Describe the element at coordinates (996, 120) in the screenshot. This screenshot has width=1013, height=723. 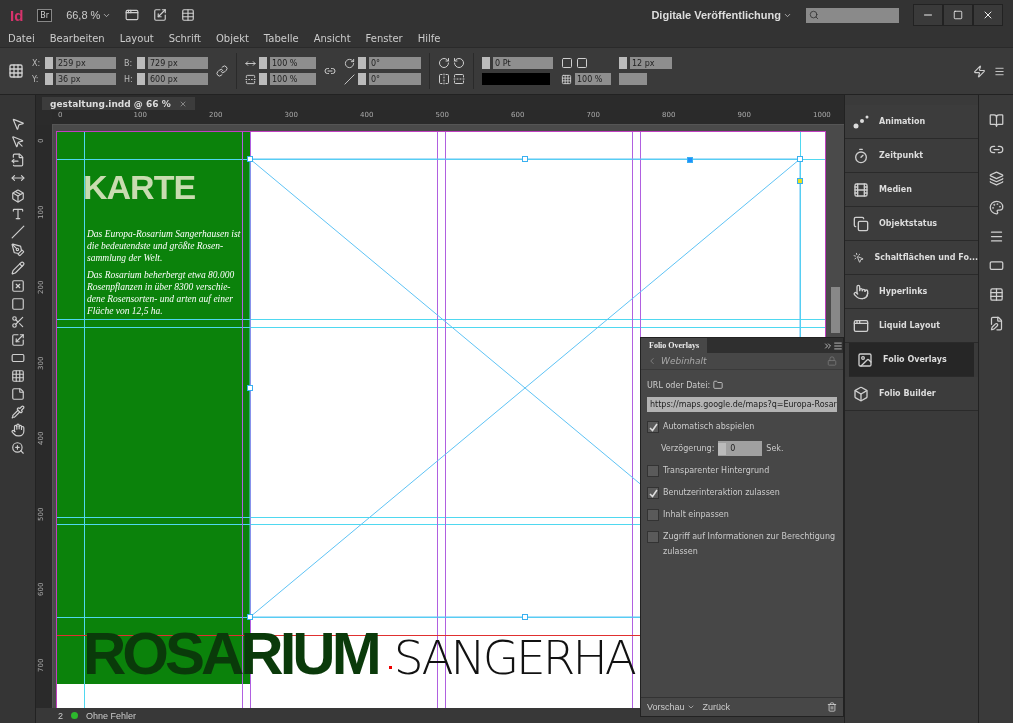
I see `book-icon` at that location.